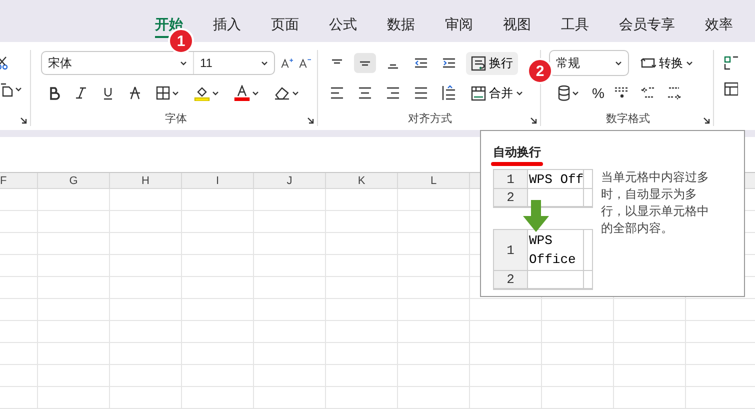  What do you see at coordinates (218, 181) in the screenshot?
I see `column-header: I` at bounding box center [218, 181].